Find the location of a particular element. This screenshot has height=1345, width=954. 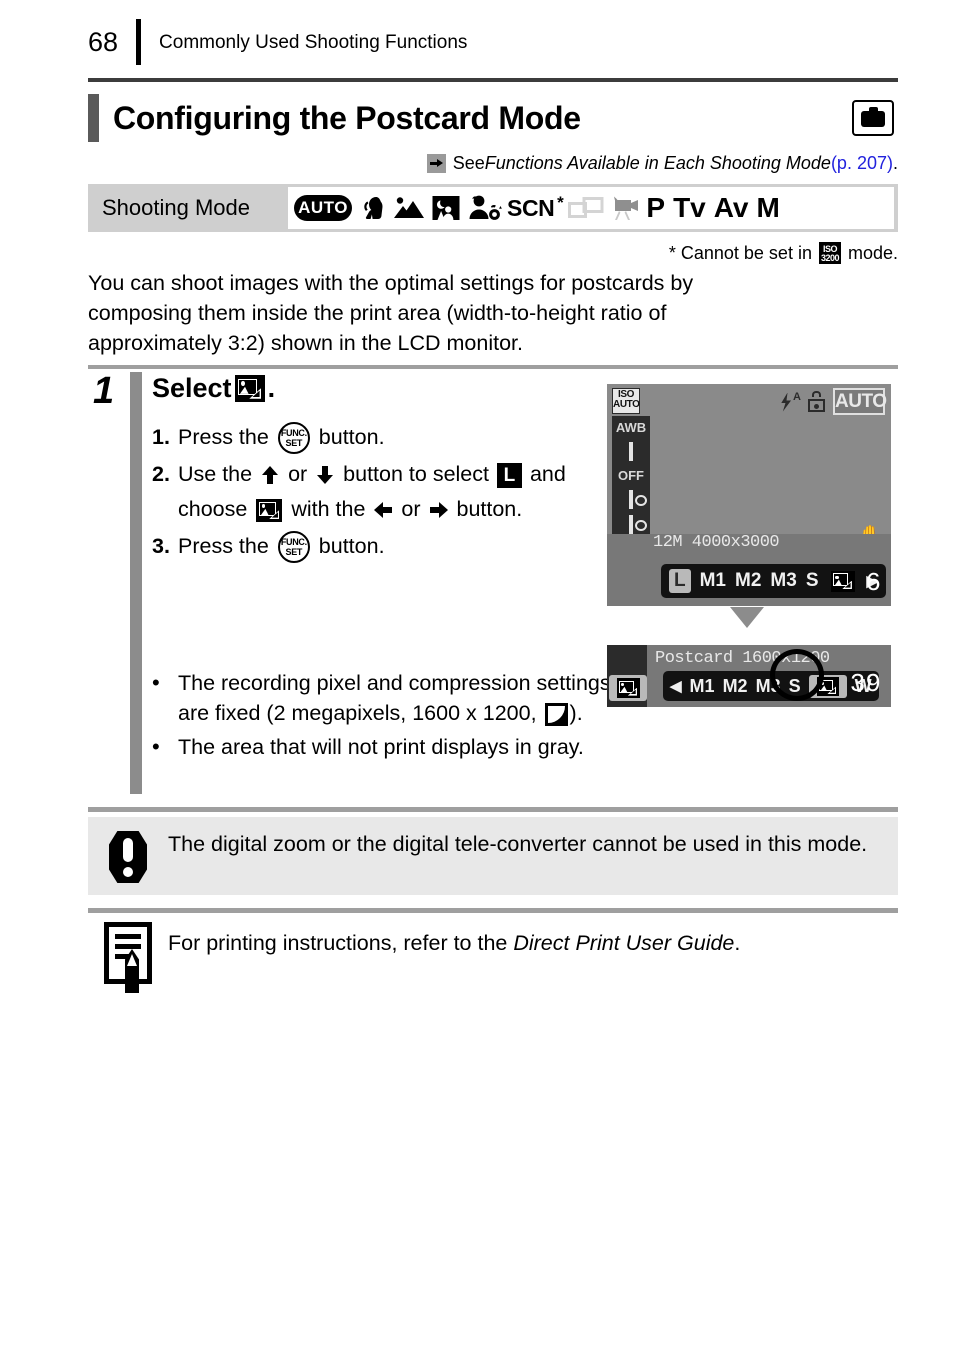

lcd-screen-before: ISOAUTO AWB OFF L A AUTO ✋ 12M 4000x3000 is located at coordinates (749, 495).